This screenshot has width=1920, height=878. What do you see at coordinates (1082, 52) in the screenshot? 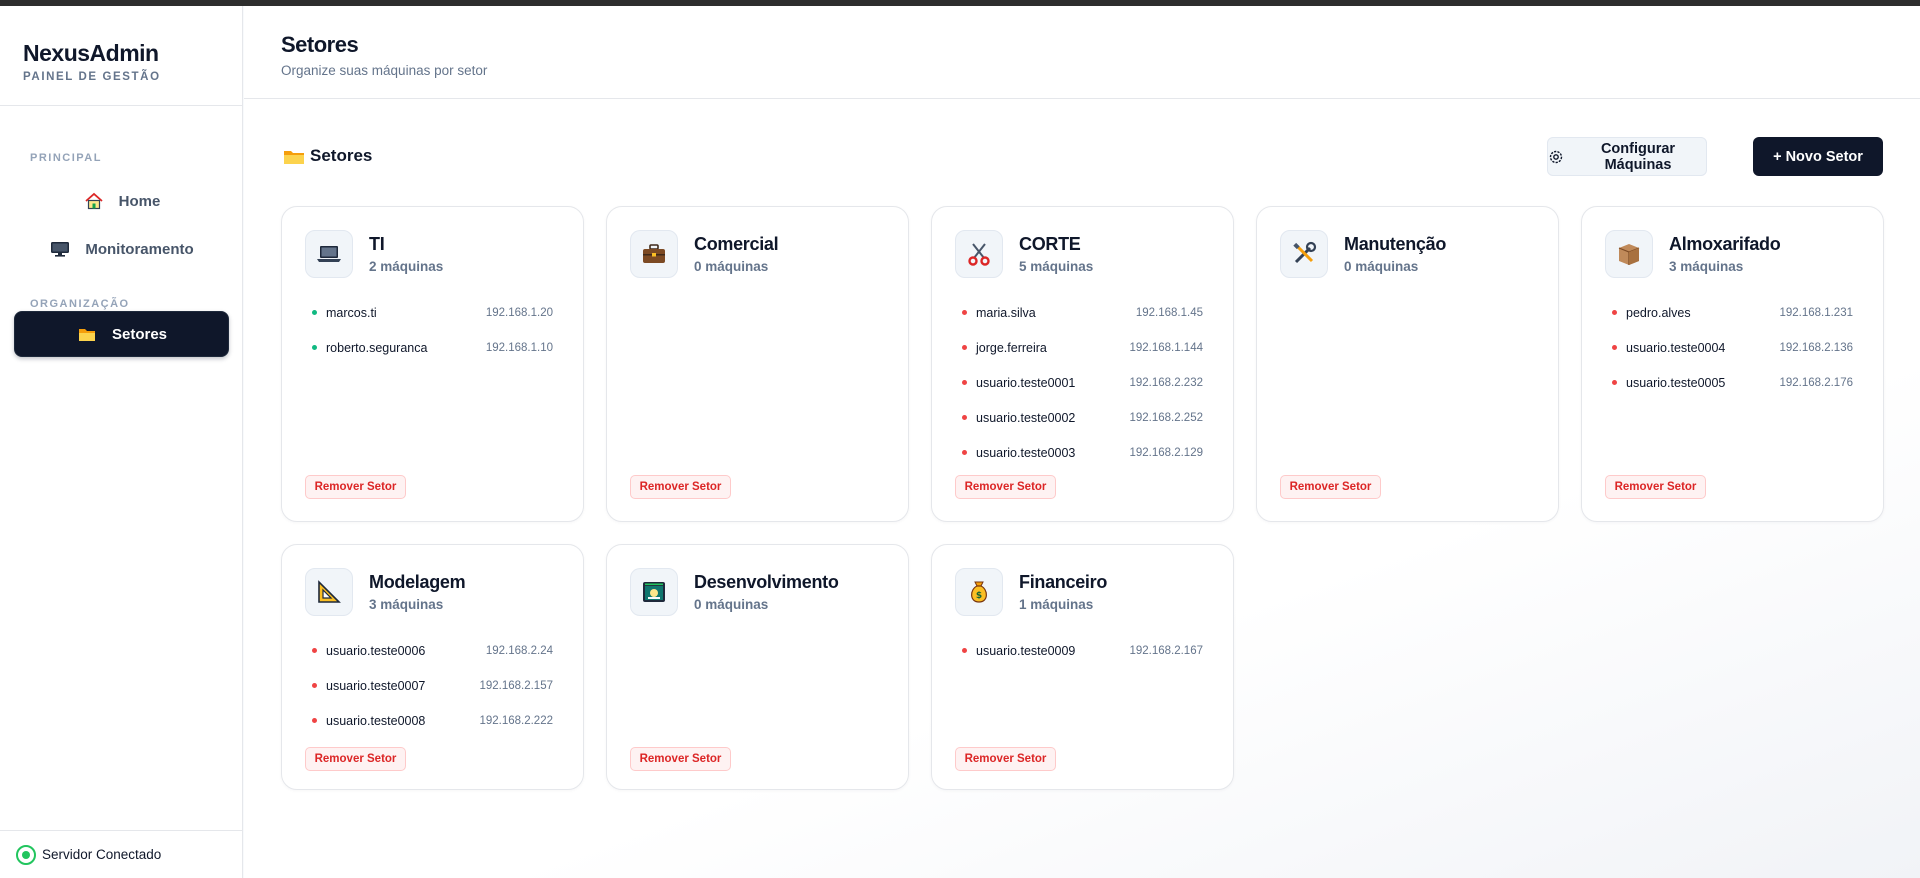
I see `page-header: Setores Organize suas máquinas por setor` at bounding box center [1082, 52].